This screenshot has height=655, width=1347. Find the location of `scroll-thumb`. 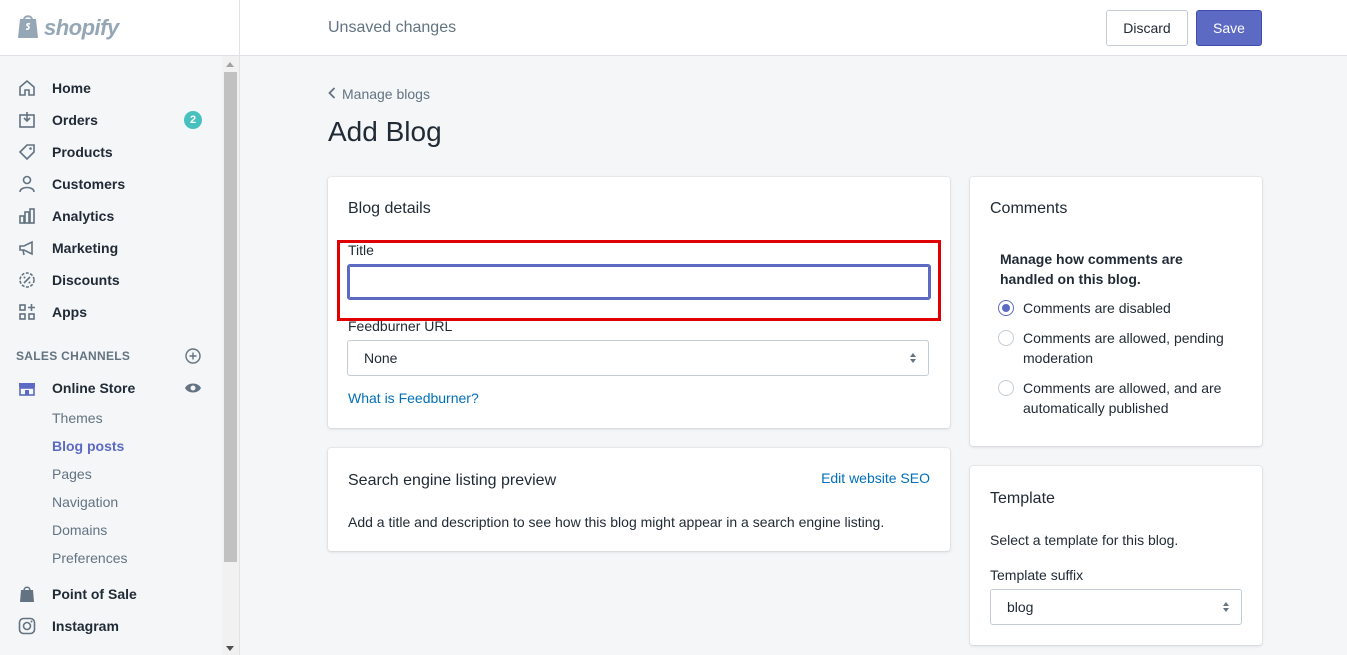

scroll-thumb is located at coordinates (230, 317).